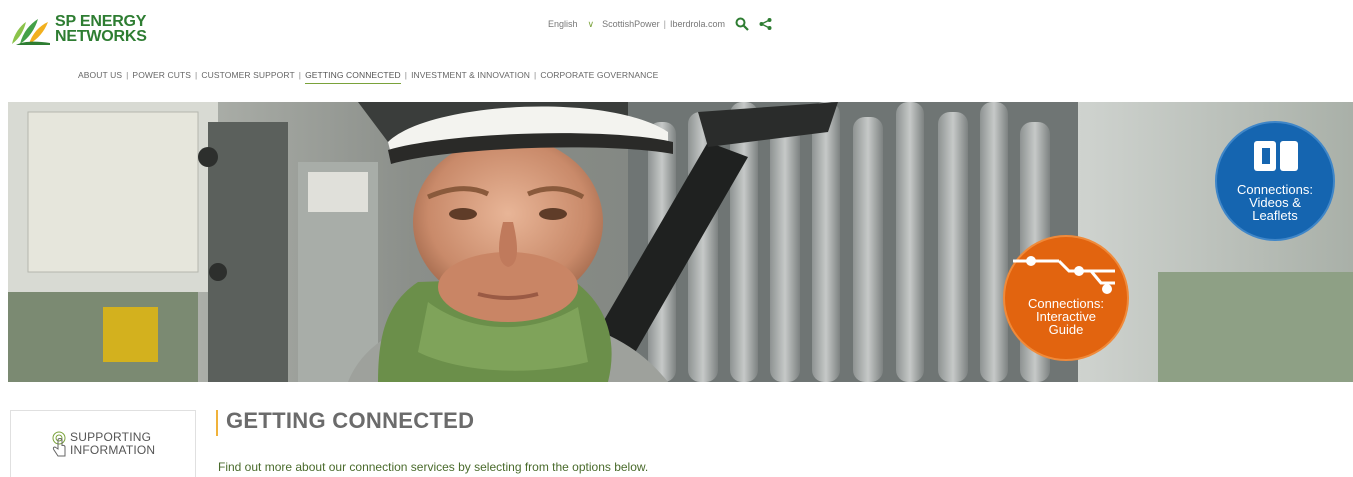 The width and height of the screenshot is (1353, 477). Describe the element at coordinates (350, 420) in the screenshot. I see `page-title: GETTING CONNECTED` at that location.